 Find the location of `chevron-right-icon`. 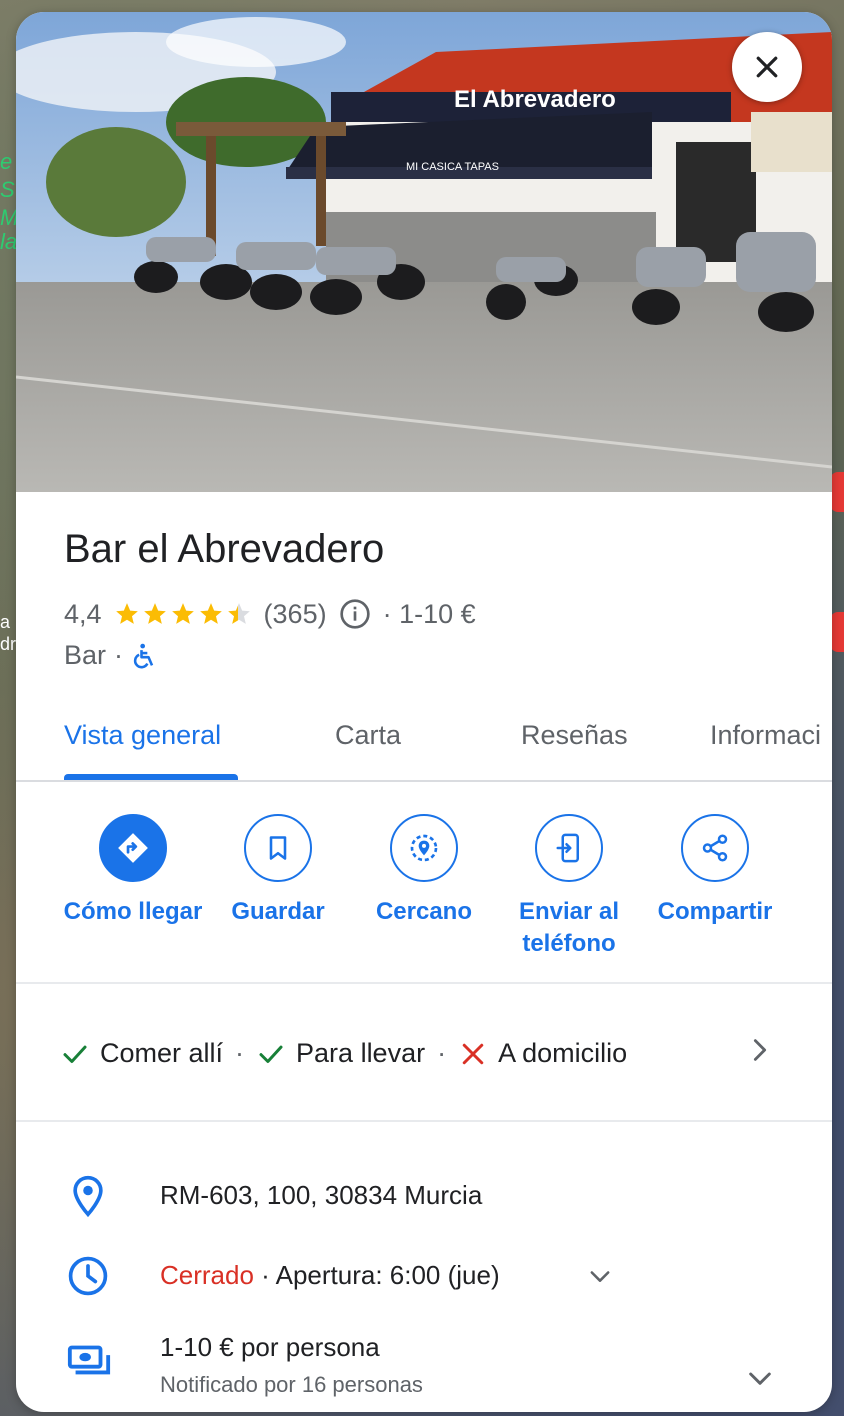

chevron-right-icon is located at coordinates (760, 1052).